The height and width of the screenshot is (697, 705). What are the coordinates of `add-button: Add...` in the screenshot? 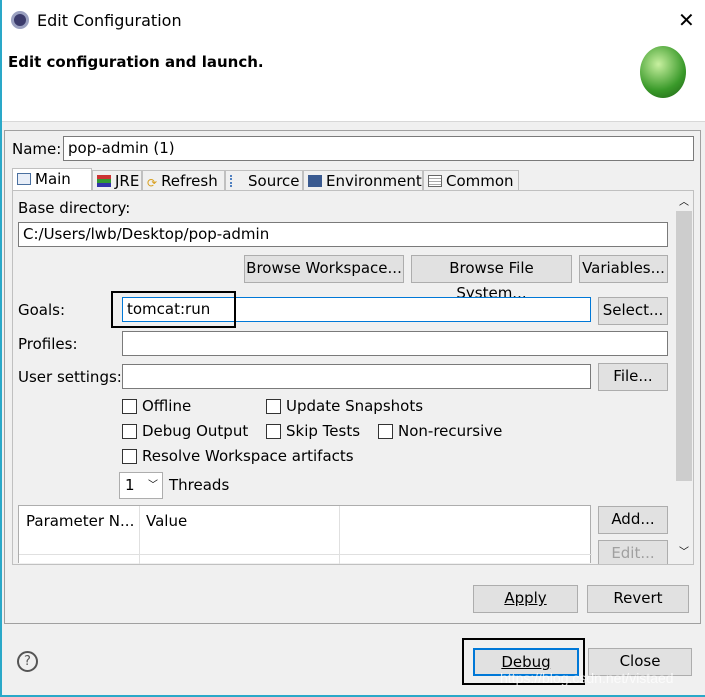 It's located at (633, 520).